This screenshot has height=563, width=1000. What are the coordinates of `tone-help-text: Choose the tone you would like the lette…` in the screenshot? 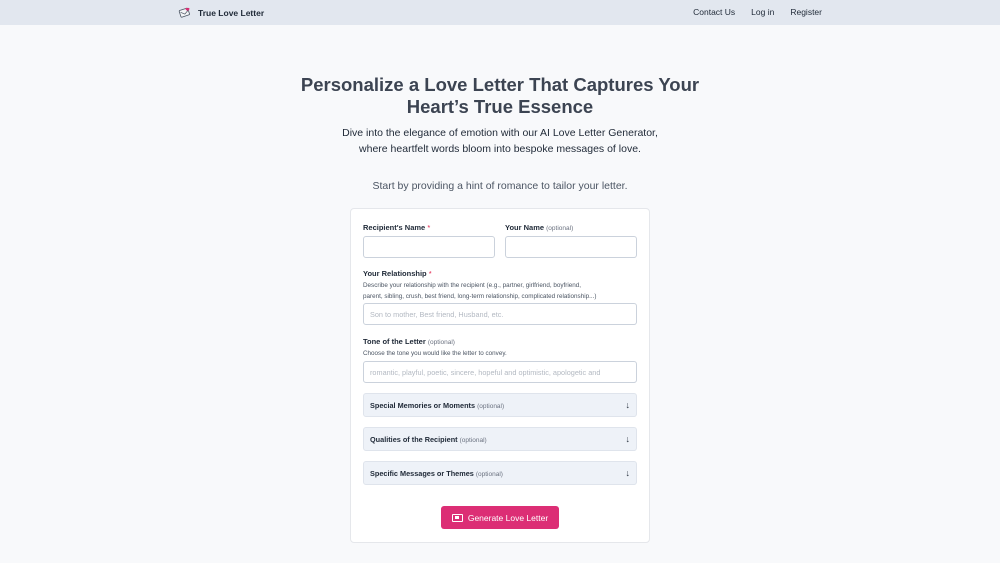 It's located at (435, 353).